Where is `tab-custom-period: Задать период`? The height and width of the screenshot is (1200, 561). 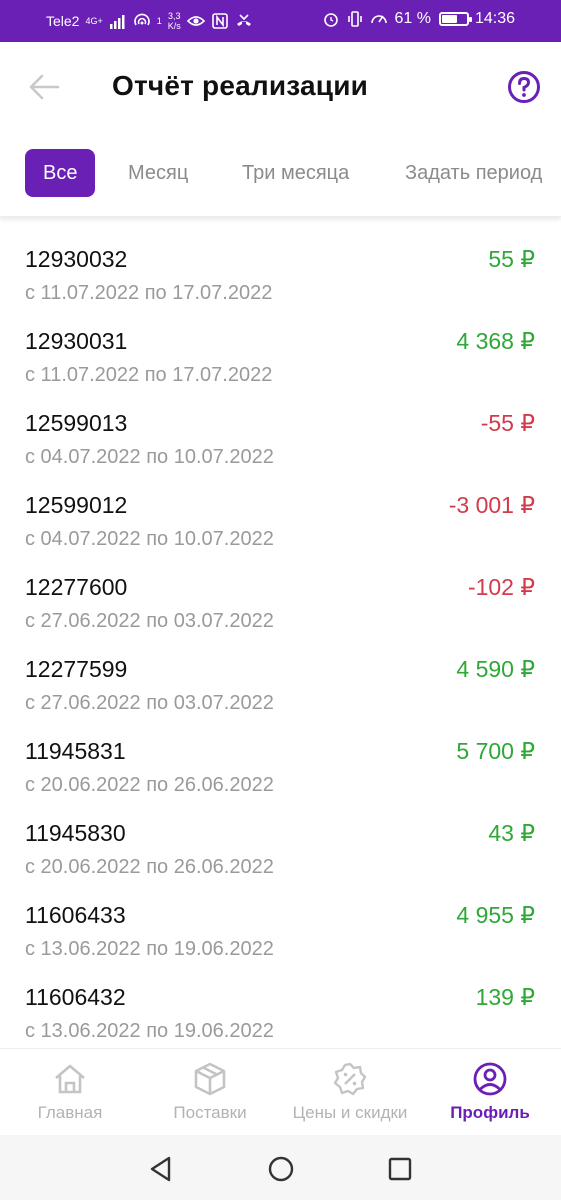
tab-custom-period: Задать период is located at coordinates (473, 173).